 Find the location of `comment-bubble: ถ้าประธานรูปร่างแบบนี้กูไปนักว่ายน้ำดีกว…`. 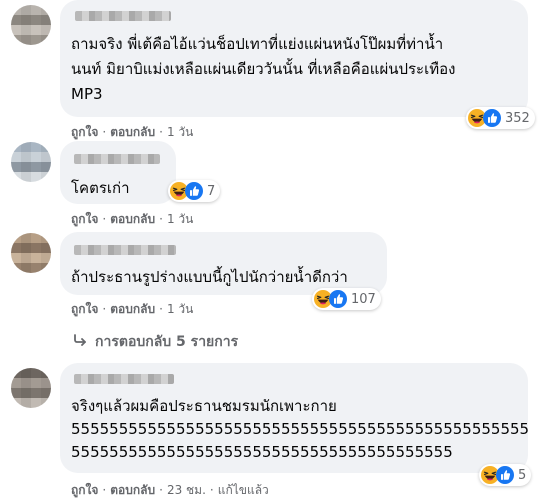

comment-bubble: ถ้าประธานรูปร่างแบบนี้กูไปนักว่ายน้ำดีกว… is located at coordinates (223, 263).